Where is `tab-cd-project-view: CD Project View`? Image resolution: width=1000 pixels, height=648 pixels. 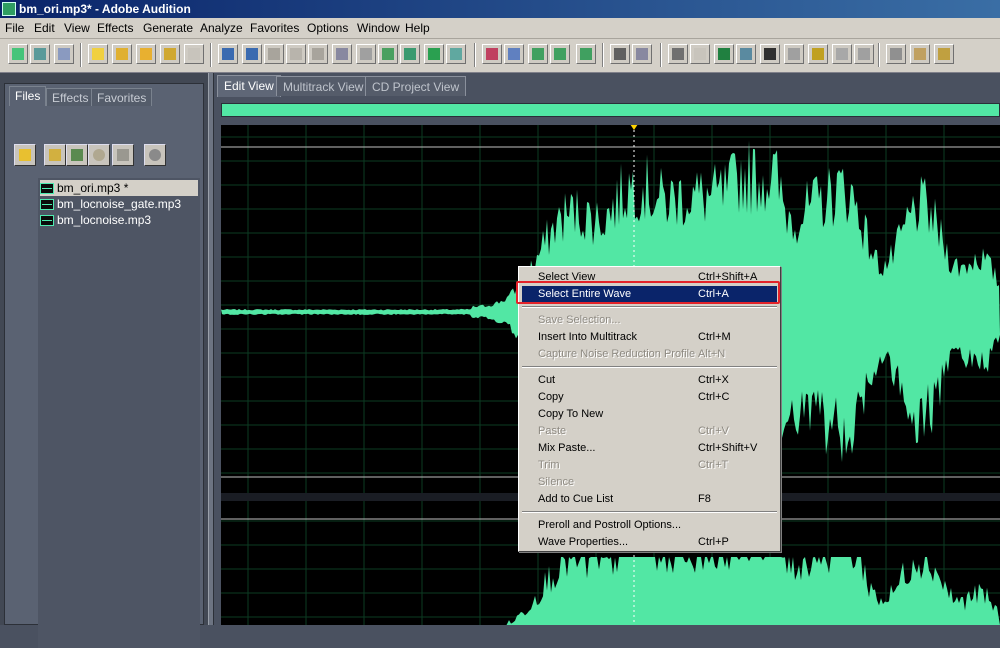 tab-cd-project-view: CD Project View is located at coordinates (416, 86).